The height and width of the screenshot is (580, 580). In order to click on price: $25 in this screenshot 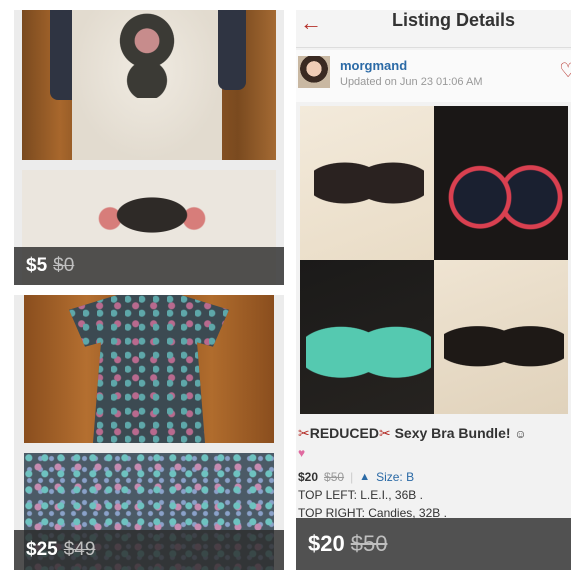, I will do `click(42, 549)`.